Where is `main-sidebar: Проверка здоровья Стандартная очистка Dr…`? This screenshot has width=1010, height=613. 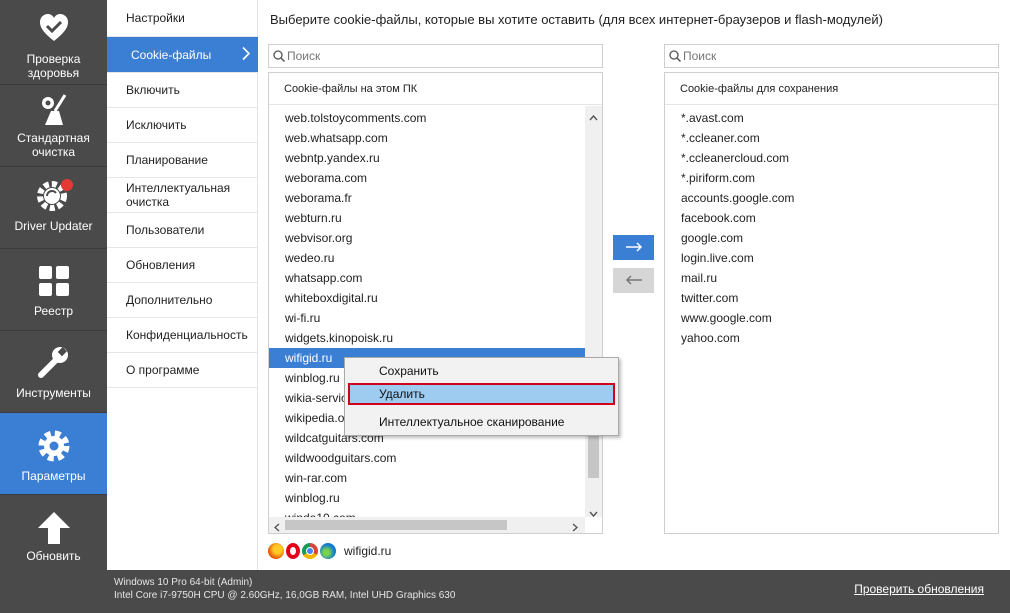 main-sidebar: Проверка здоровья Стандартная очистка Dr… is located at coordinates (53, 306).